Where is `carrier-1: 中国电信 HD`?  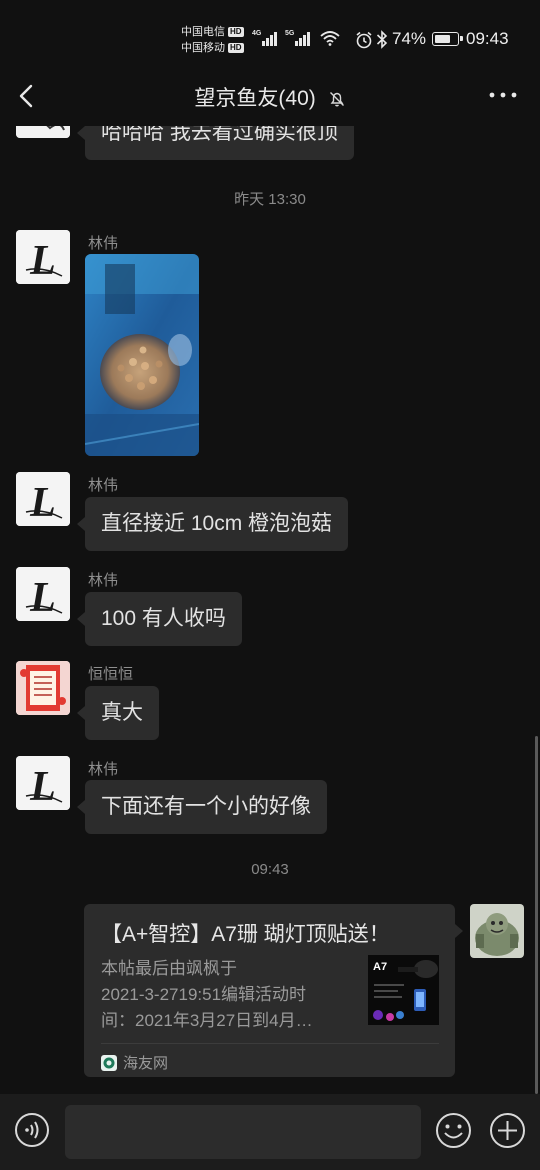
carrier-1: 中国电信 HD is located at coordinates (216, 32).